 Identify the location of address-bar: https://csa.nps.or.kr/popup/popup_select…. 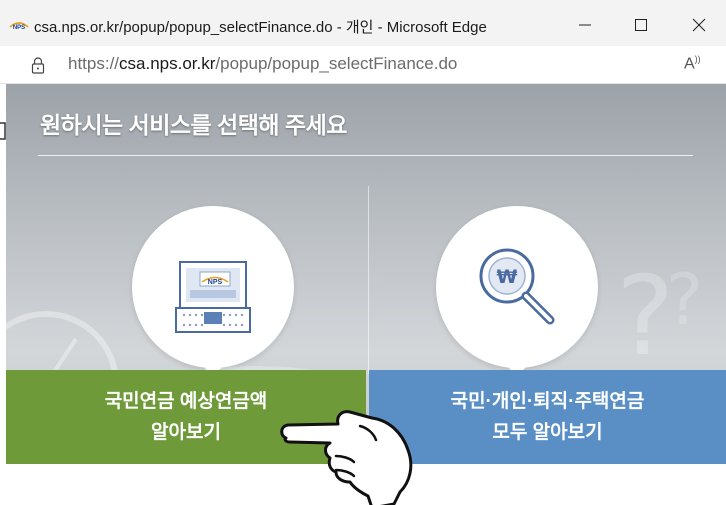
(363, 65).